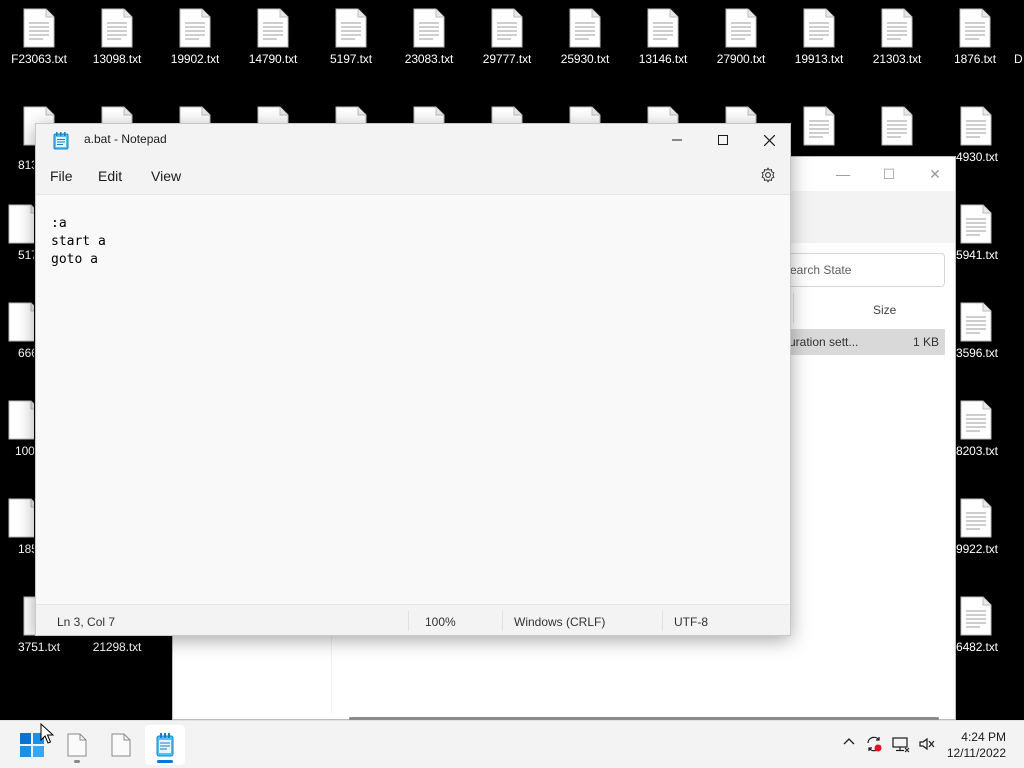 Image resolution: width=1024 pixels, height=768 pixels. I want to click on desktop-file-label: 666, so click(26, 353).